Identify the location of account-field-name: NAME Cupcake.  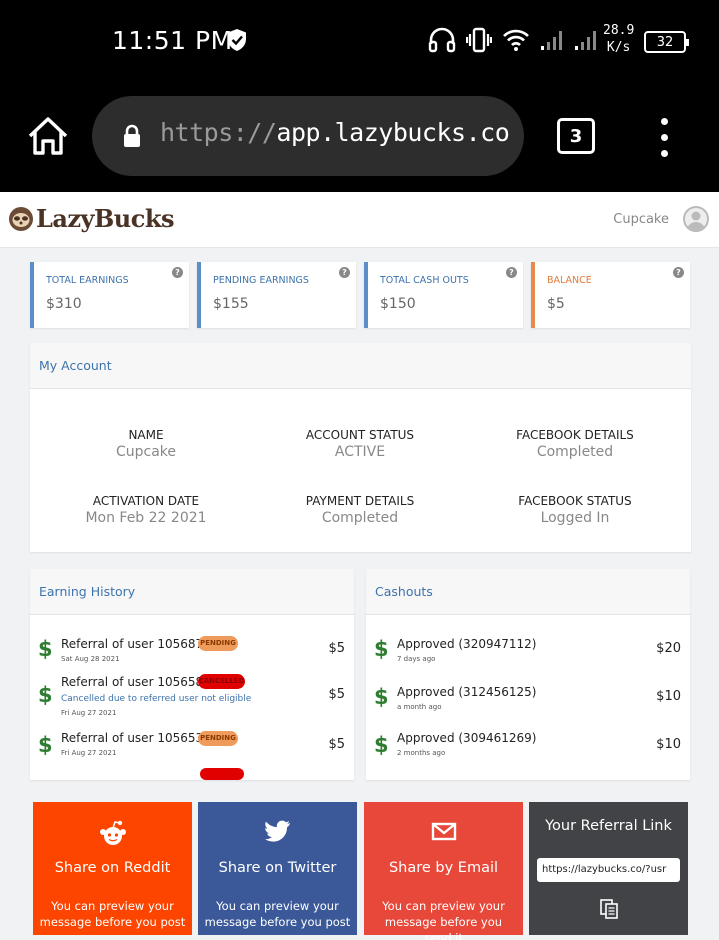
(146, 444).